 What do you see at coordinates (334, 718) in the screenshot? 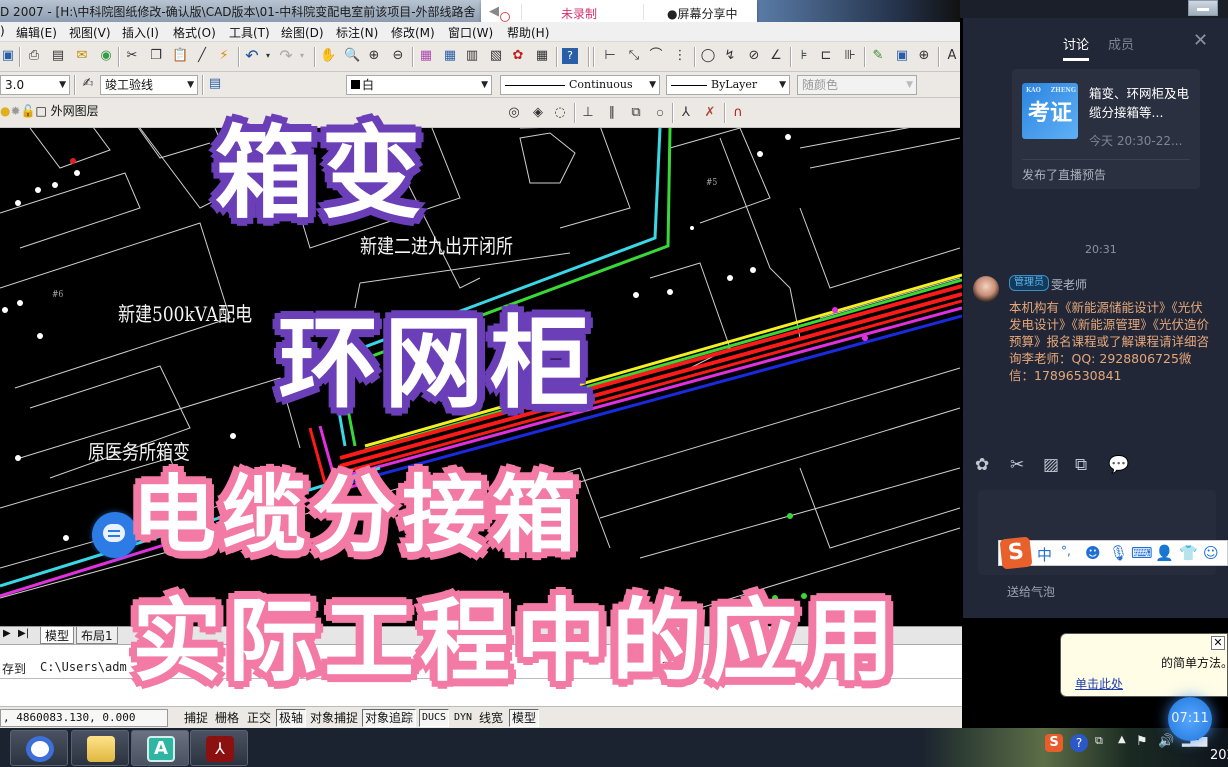
I see `osnap-toggle: 对象捕捉` at bounding box center [334, 718].